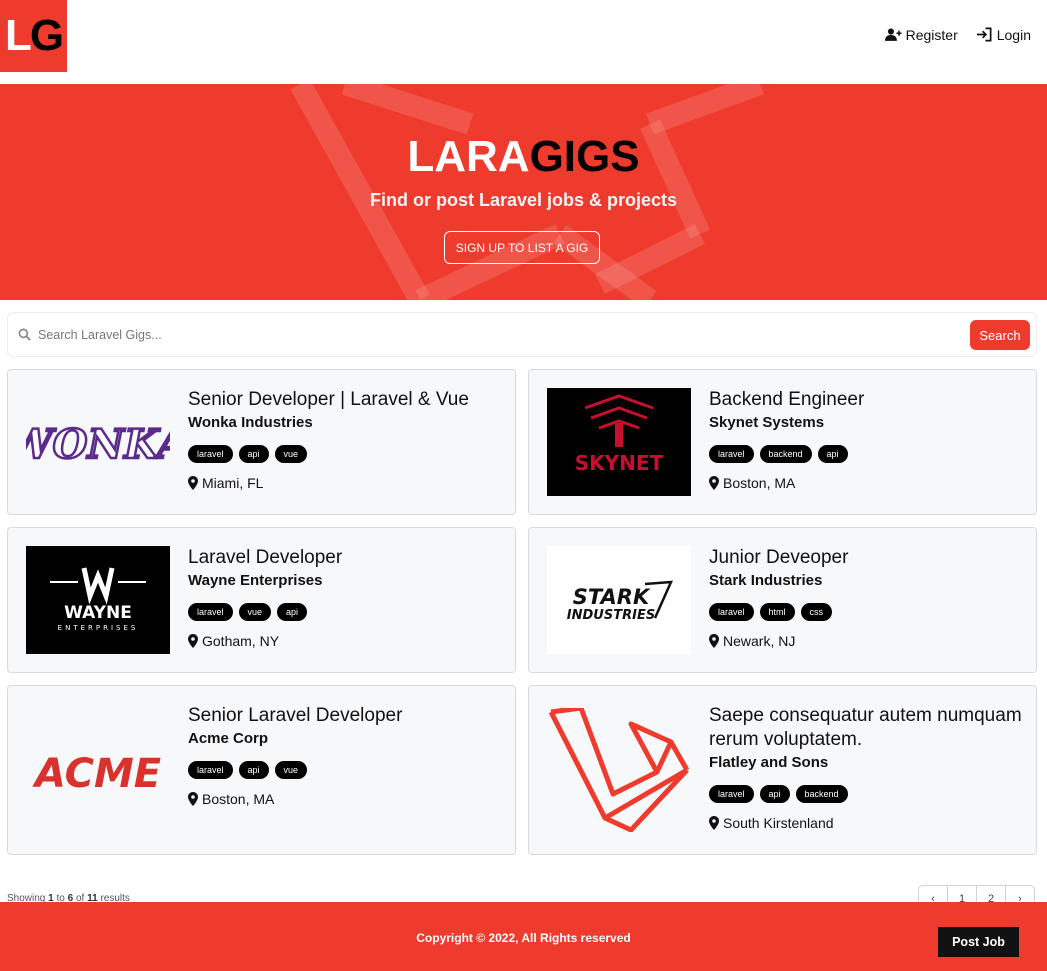 Image resolution: width=1047 pixels, height=971 pixels. I want to click on copyright-text: Copyright © 2022, All Rights reserved, so click(523, 938).